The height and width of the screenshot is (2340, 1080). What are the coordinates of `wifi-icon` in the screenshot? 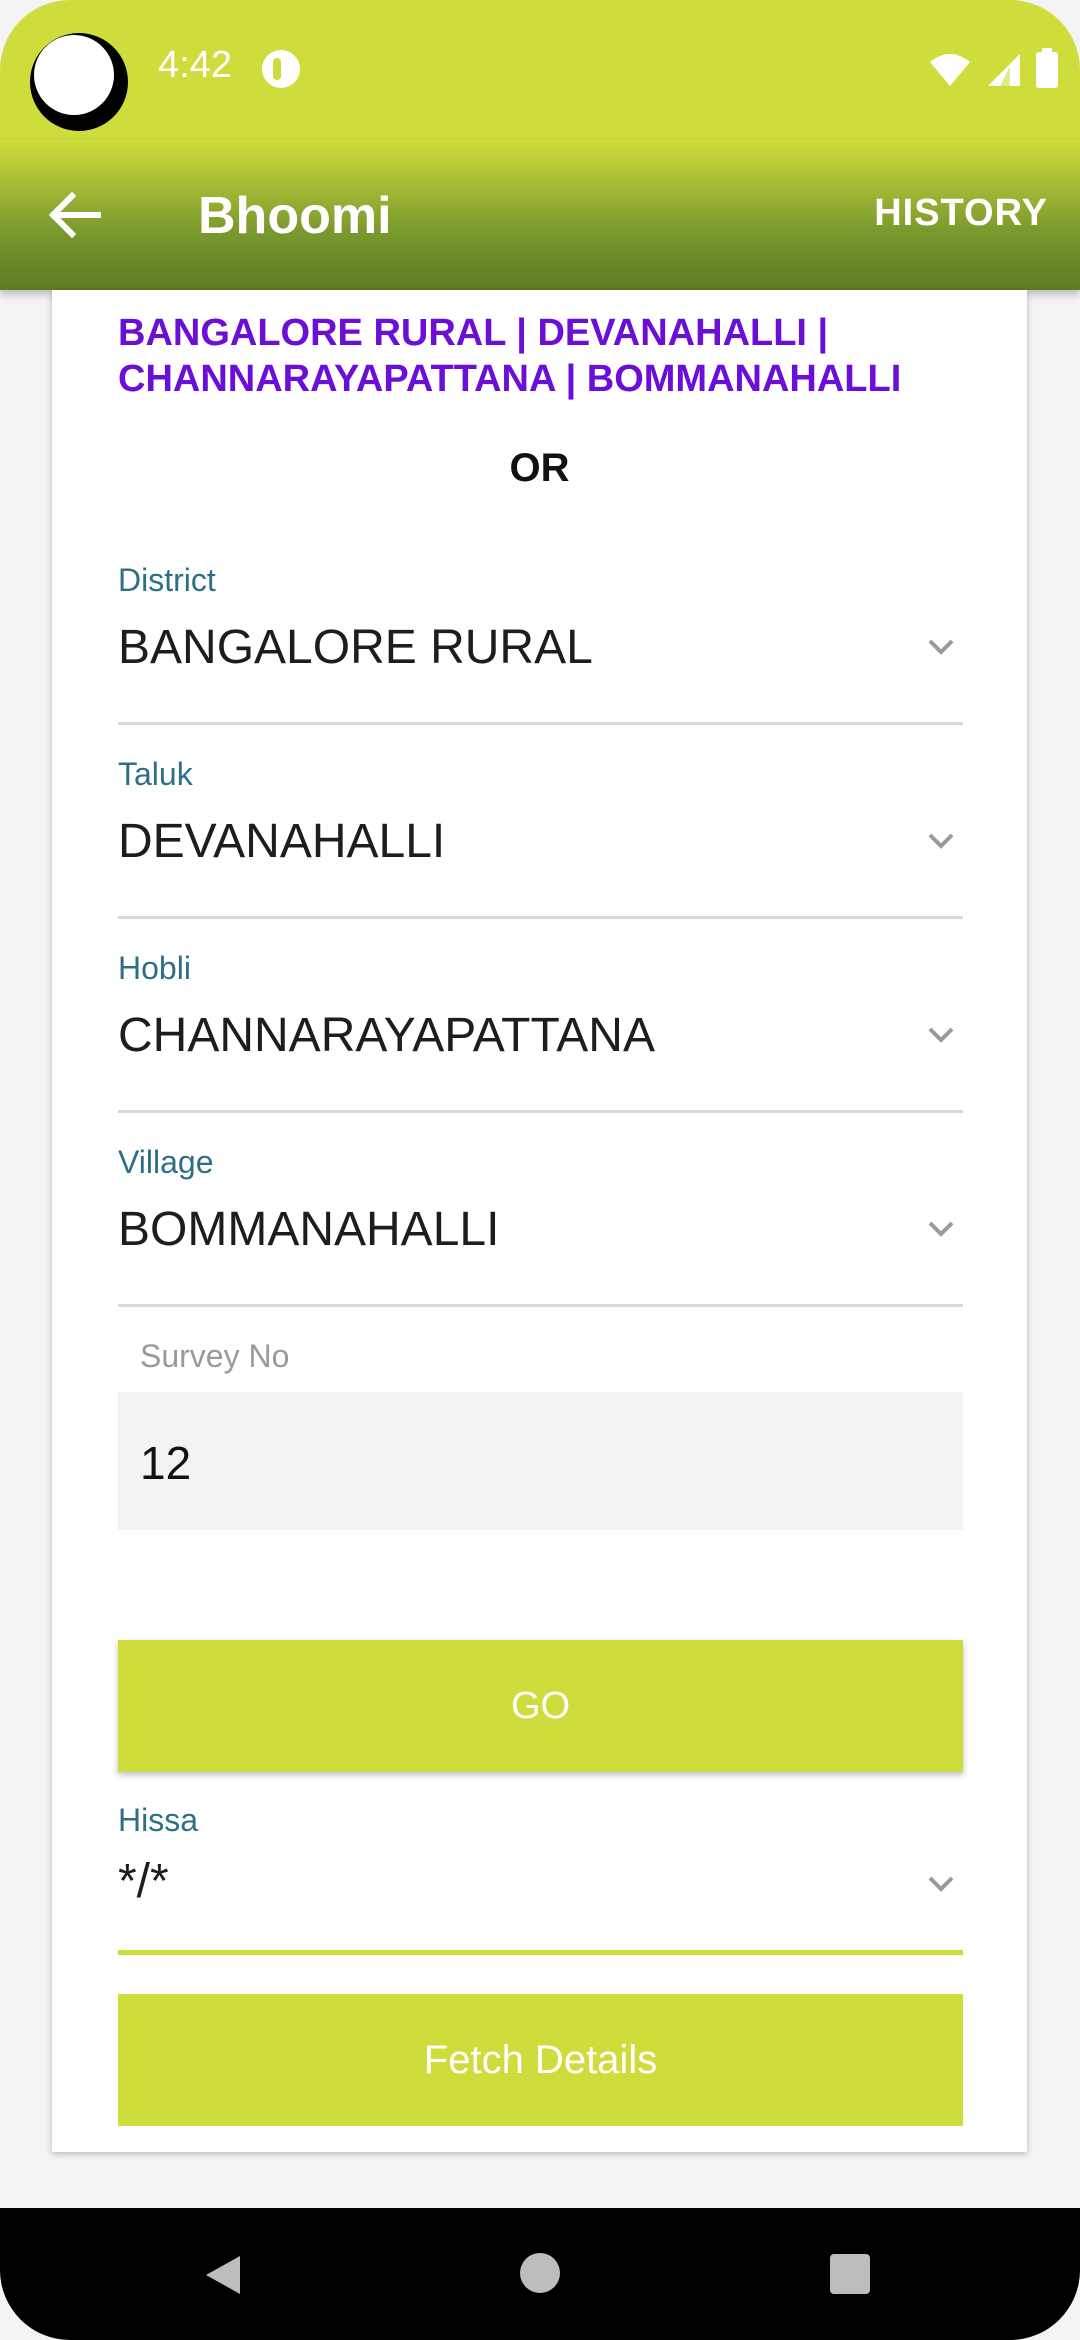 It's located at (950, 70).